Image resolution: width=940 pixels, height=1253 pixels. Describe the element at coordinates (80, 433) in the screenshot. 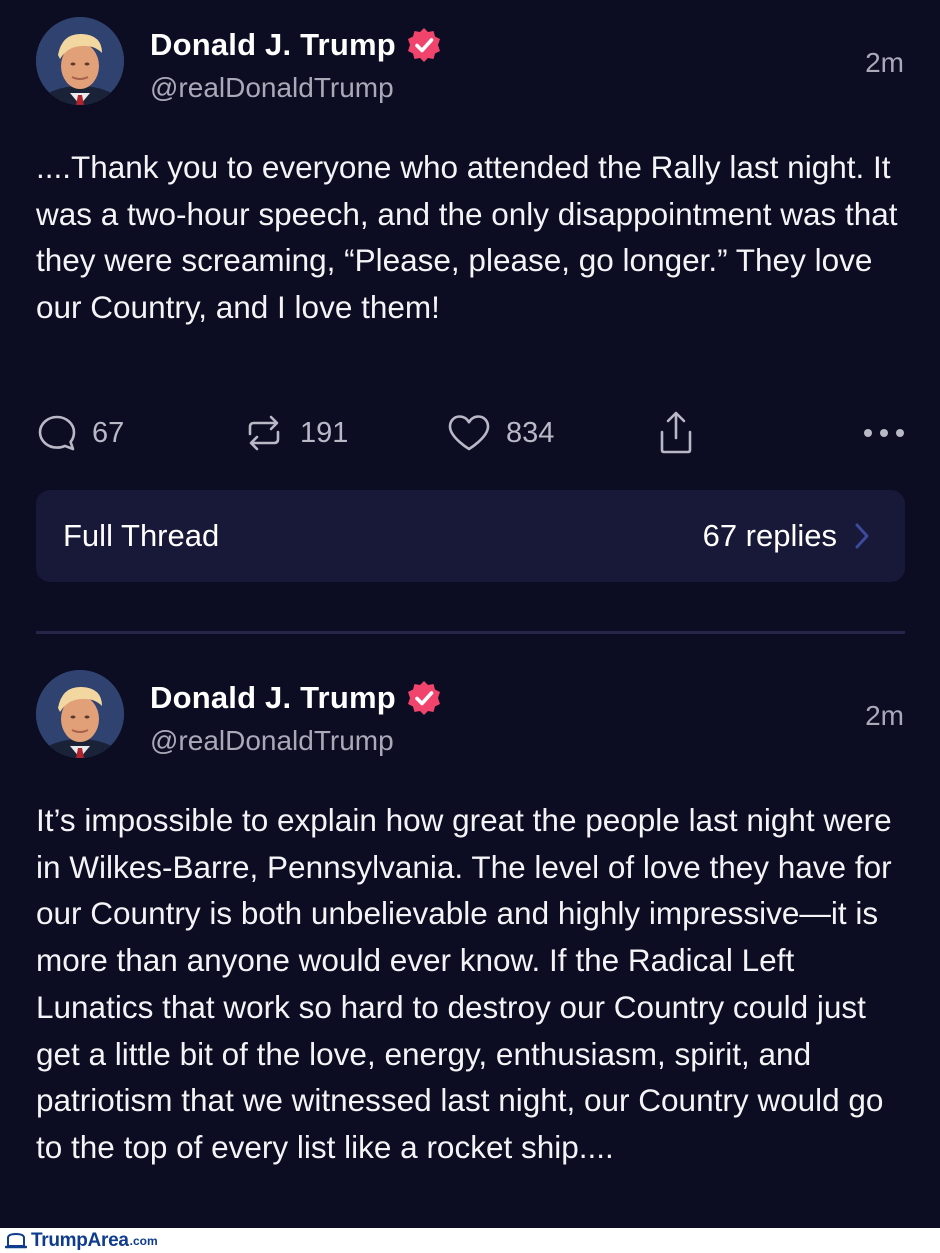

I see `reply-button: 67` at that location.